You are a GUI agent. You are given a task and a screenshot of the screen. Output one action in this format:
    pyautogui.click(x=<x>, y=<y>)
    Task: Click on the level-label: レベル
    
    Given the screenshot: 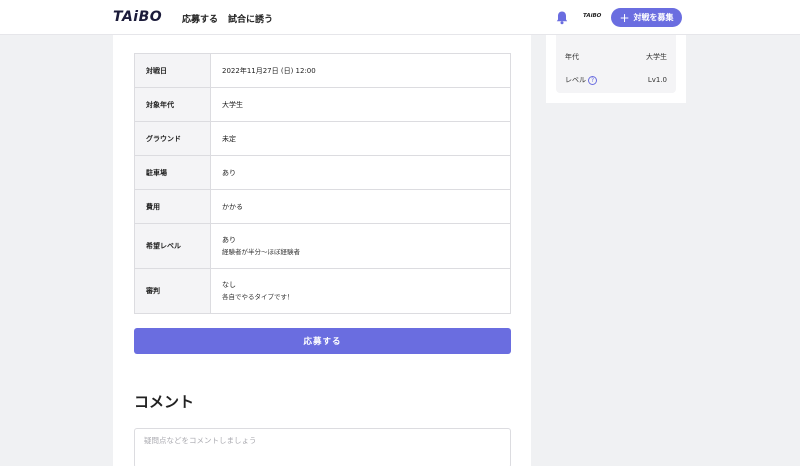 What is the action you would take?
    pyautogui.click(x=575, y=80)
    